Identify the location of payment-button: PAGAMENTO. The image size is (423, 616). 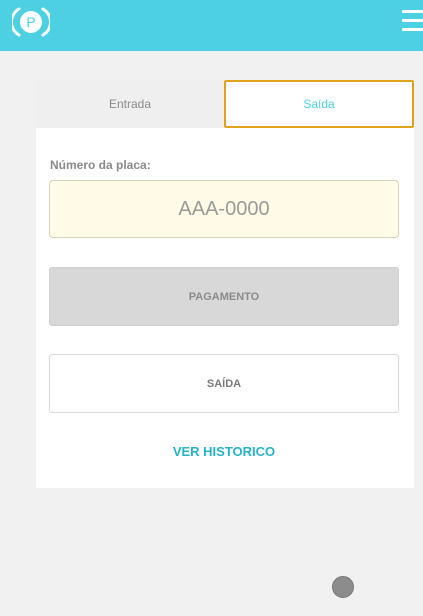
(224, 296).